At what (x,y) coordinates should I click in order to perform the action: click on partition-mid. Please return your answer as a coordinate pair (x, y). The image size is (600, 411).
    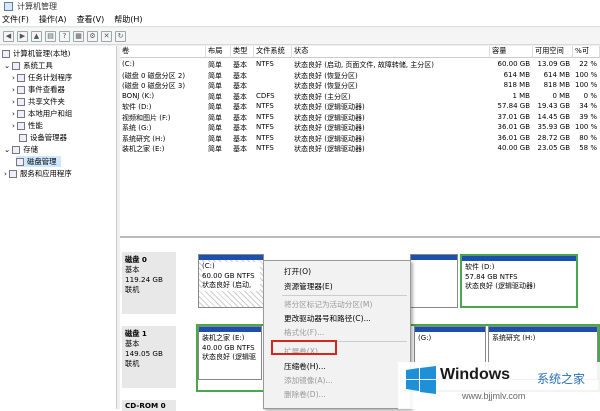
    Looking at the image, I should click on (434, 281).